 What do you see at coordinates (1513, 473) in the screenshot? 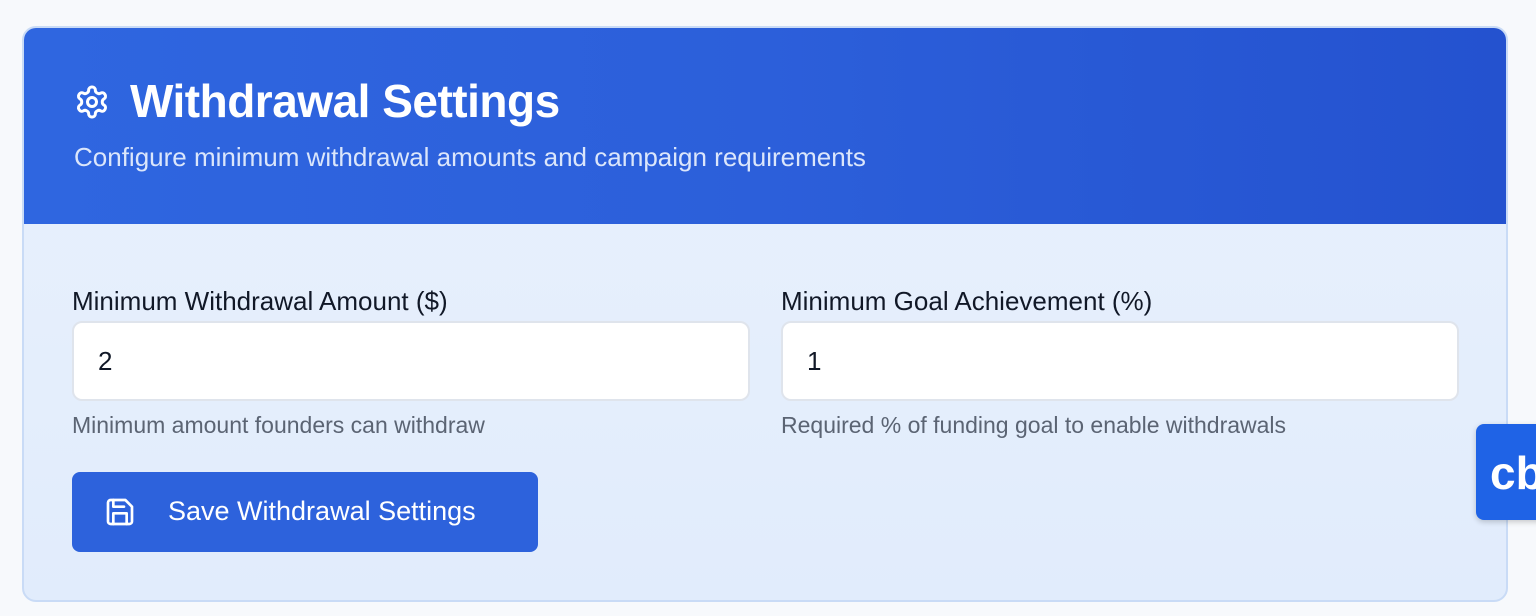
I see `floating-widget-label: cb` at bounding box center [1513, 473].